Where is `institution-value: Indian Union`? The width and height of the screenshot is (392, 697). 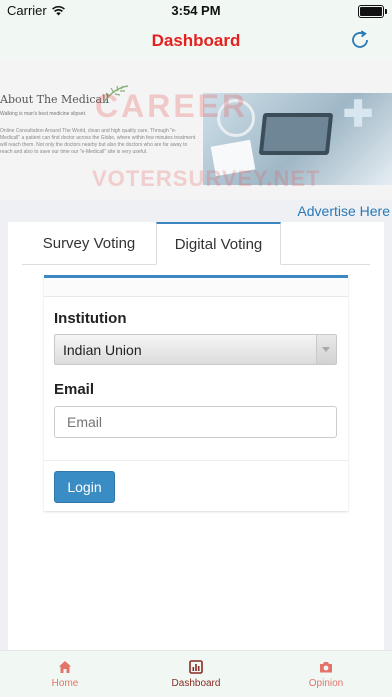 institution-value: Indian Union is located at coordinates (102, 350).